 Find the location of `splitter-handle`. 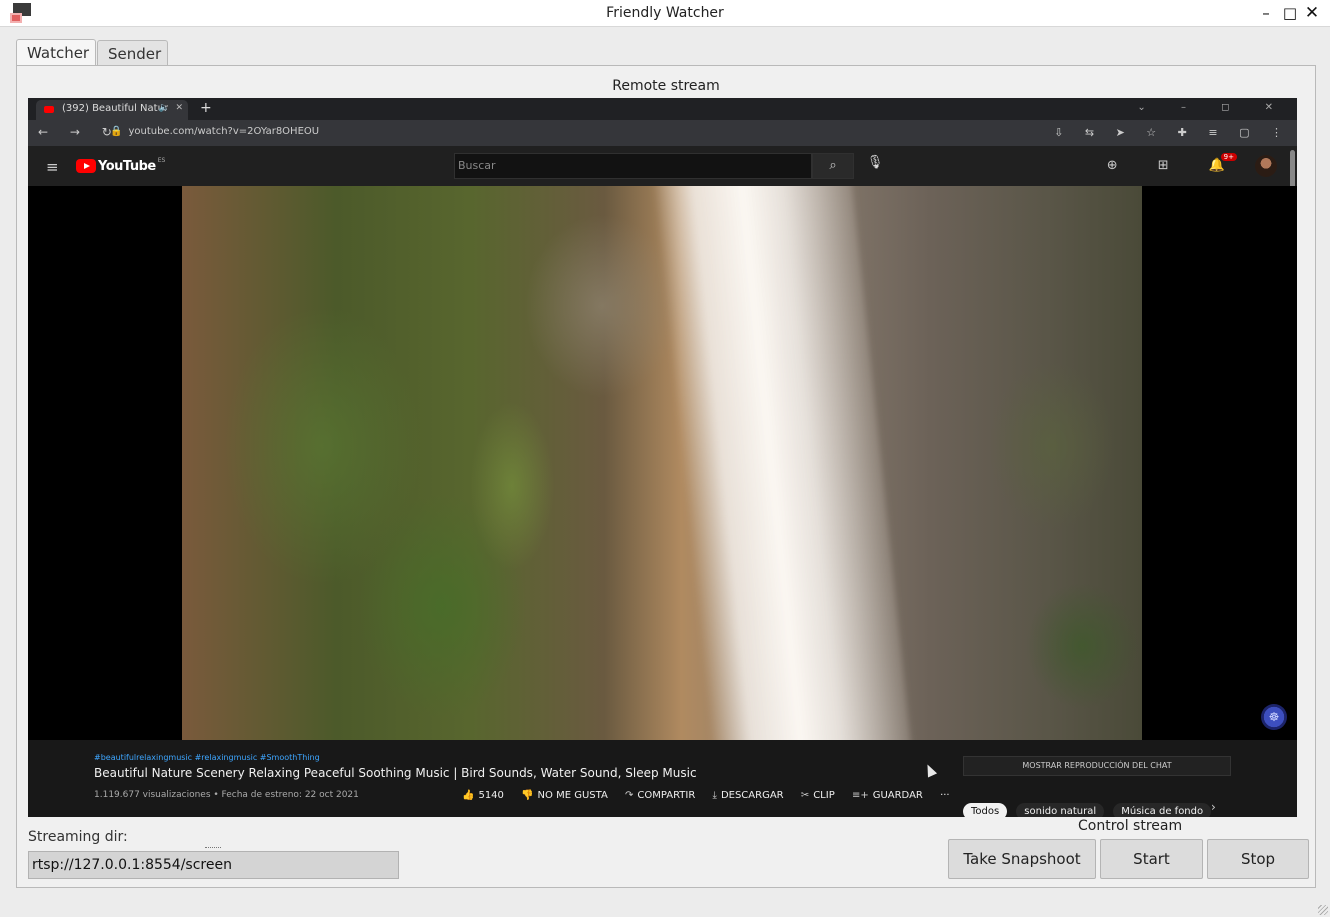

splitter-handle is located at coordinates (213, 848).